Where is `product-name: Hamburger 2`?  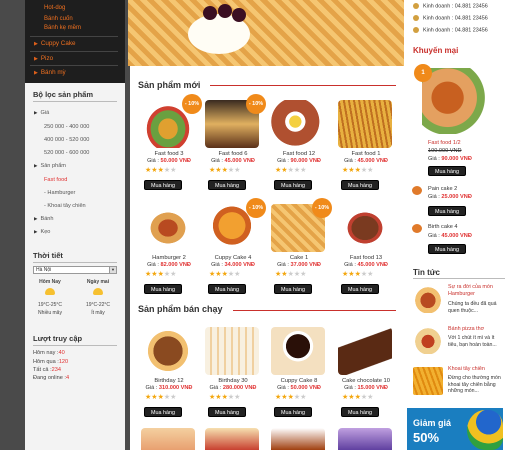
product-name: Hamburger 2 is located at coordinates (169, 258).